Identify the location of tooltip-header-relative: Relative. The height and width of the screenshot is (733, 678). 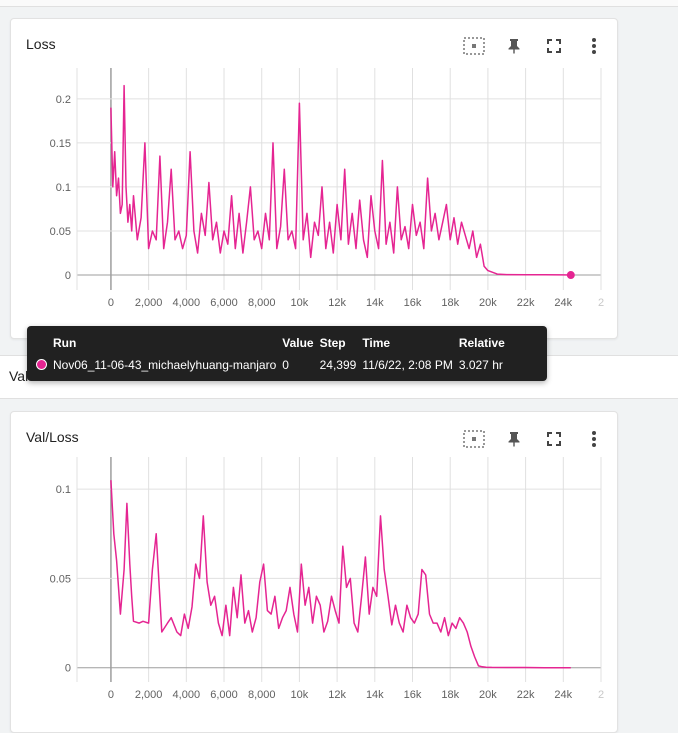
(481, 343).